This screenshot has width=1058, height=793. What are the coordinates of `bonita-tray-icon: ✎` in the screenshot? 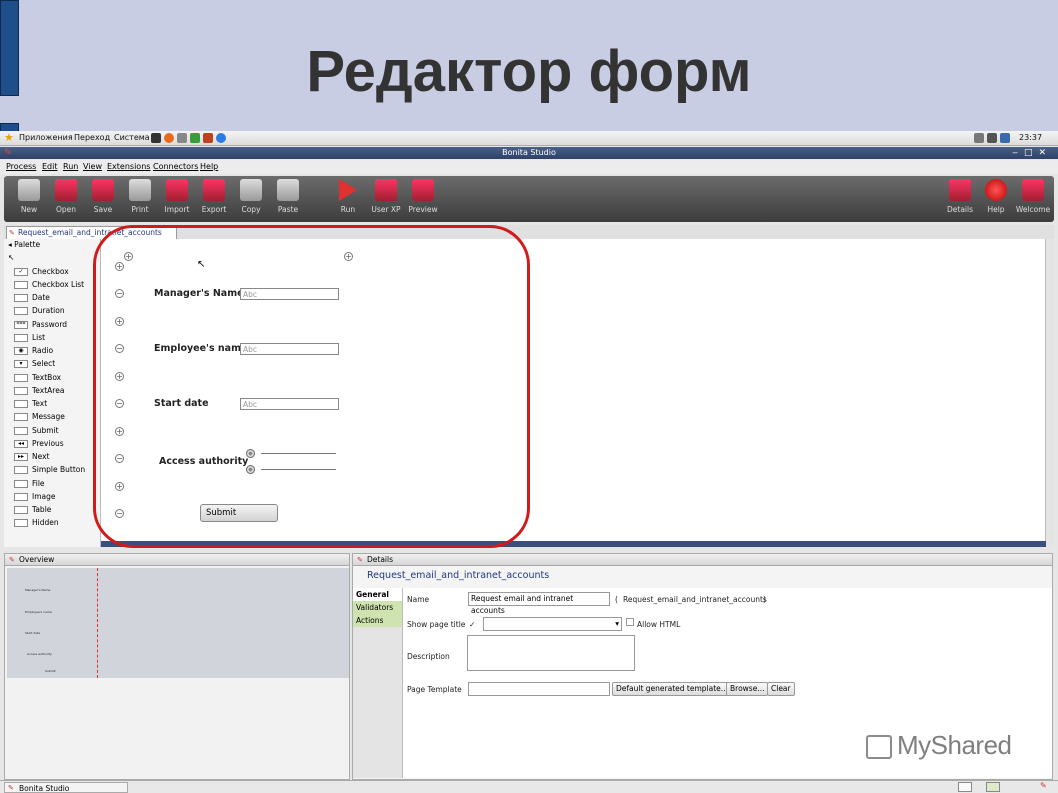 It's located at (1043, 785).